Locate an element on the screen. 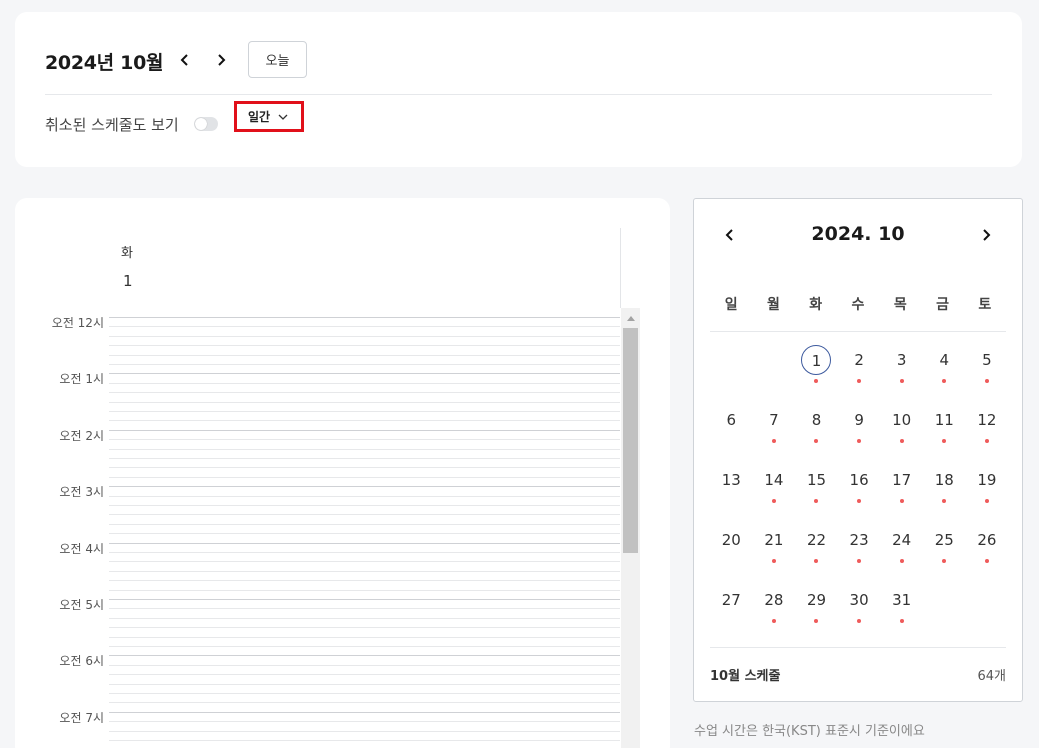  chevron-right-icon is located at coordinates (222, 60).